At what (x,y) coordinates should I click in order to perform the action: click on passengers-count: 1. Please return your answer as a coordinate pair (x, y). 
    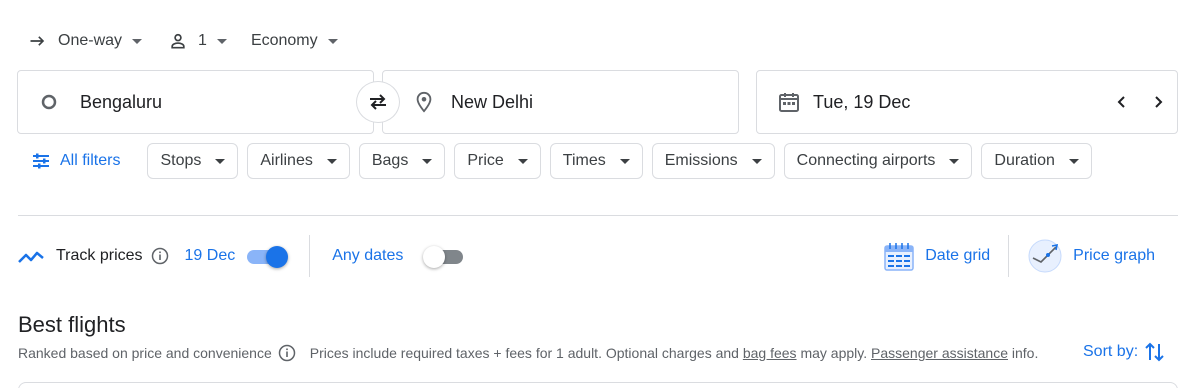
    Looking at the image, I should click on (202, 40).